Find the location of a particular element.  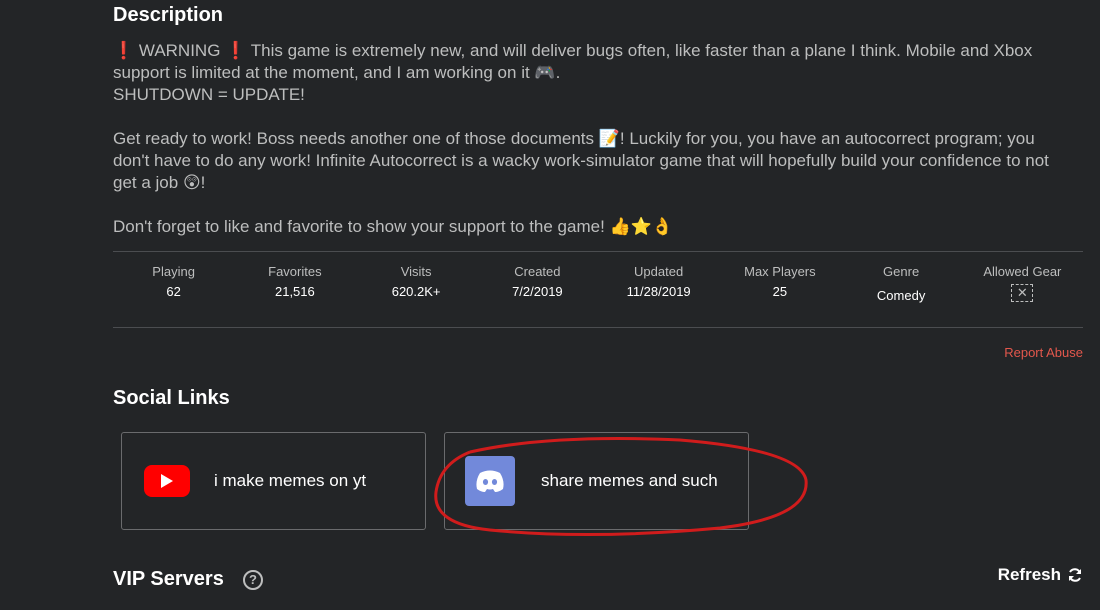

social-link-discord: share memes and such is located at coordinates (596, 481).